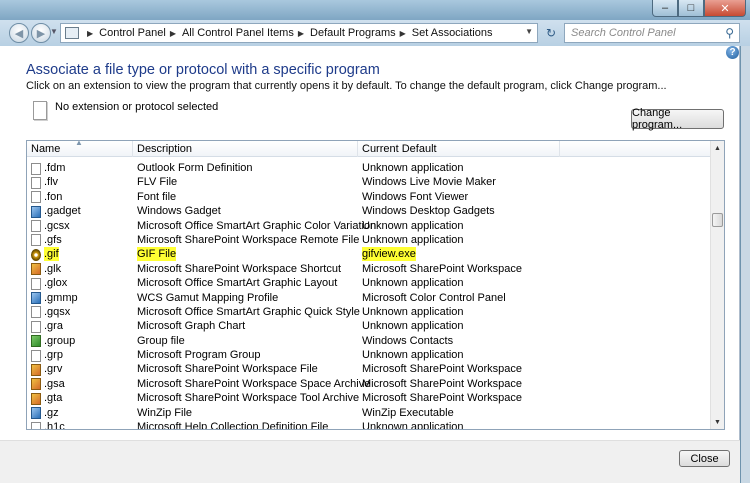 The width and height of the screenshot is (750, 483). What do you see at coordinates (238, 33) in the screenshot?
I see `breadcrumb-all-items: All Control Panel Items` at bounding box center [238, 33].